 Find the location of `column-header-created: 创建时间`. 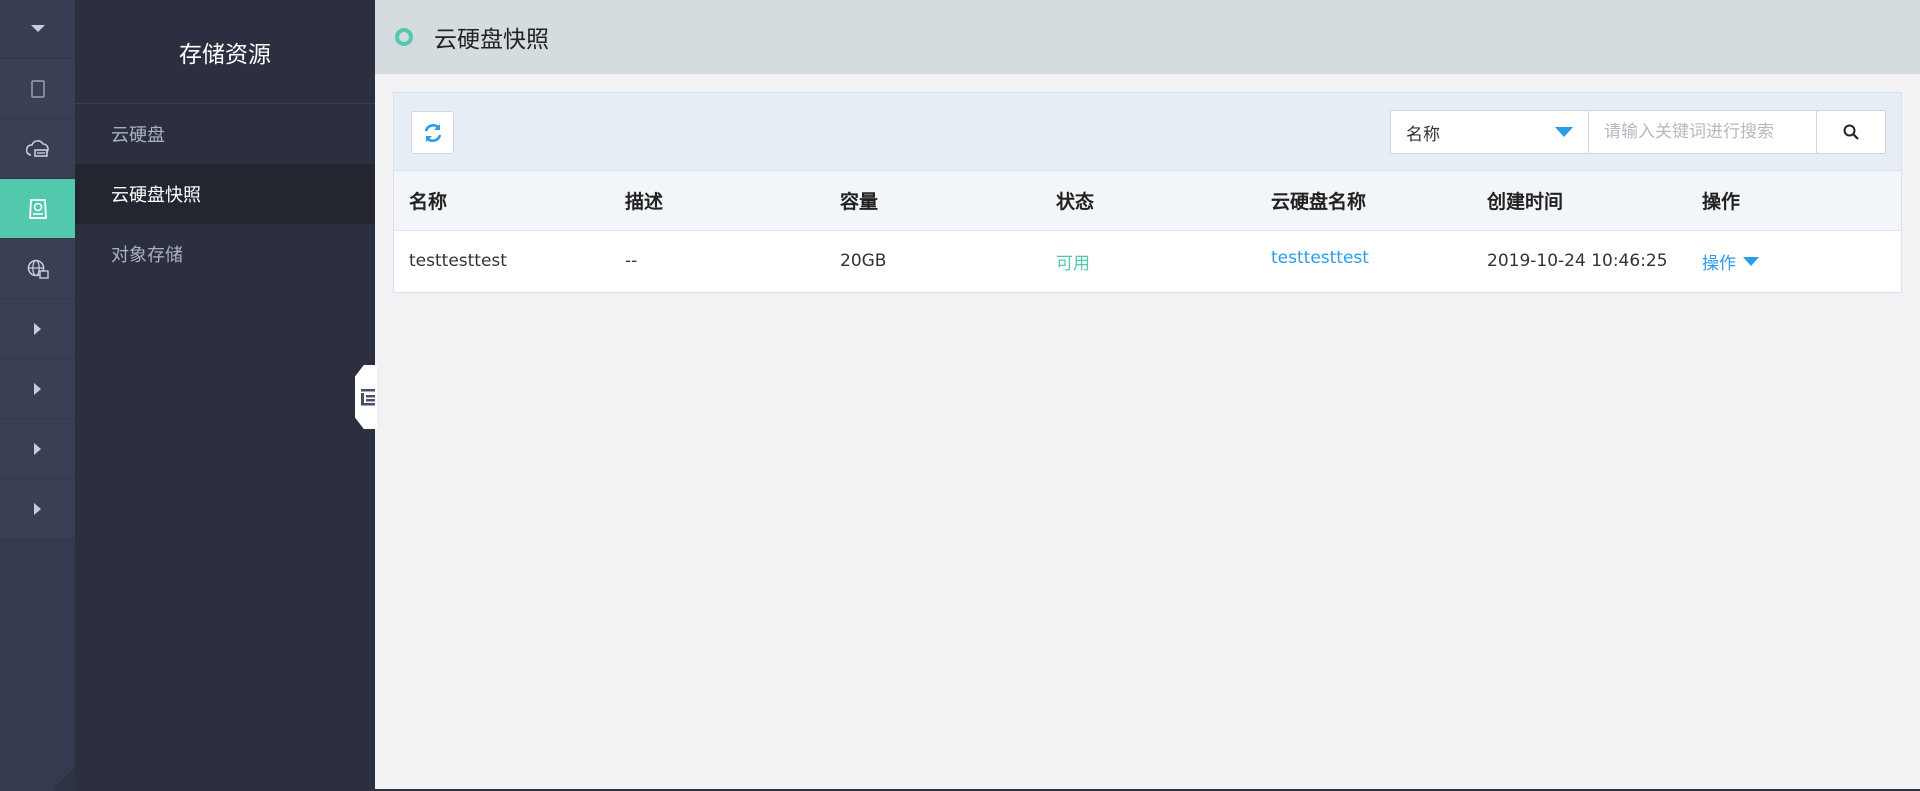

column-header-created: 创建时间 is located at coordinates (1525, 202).